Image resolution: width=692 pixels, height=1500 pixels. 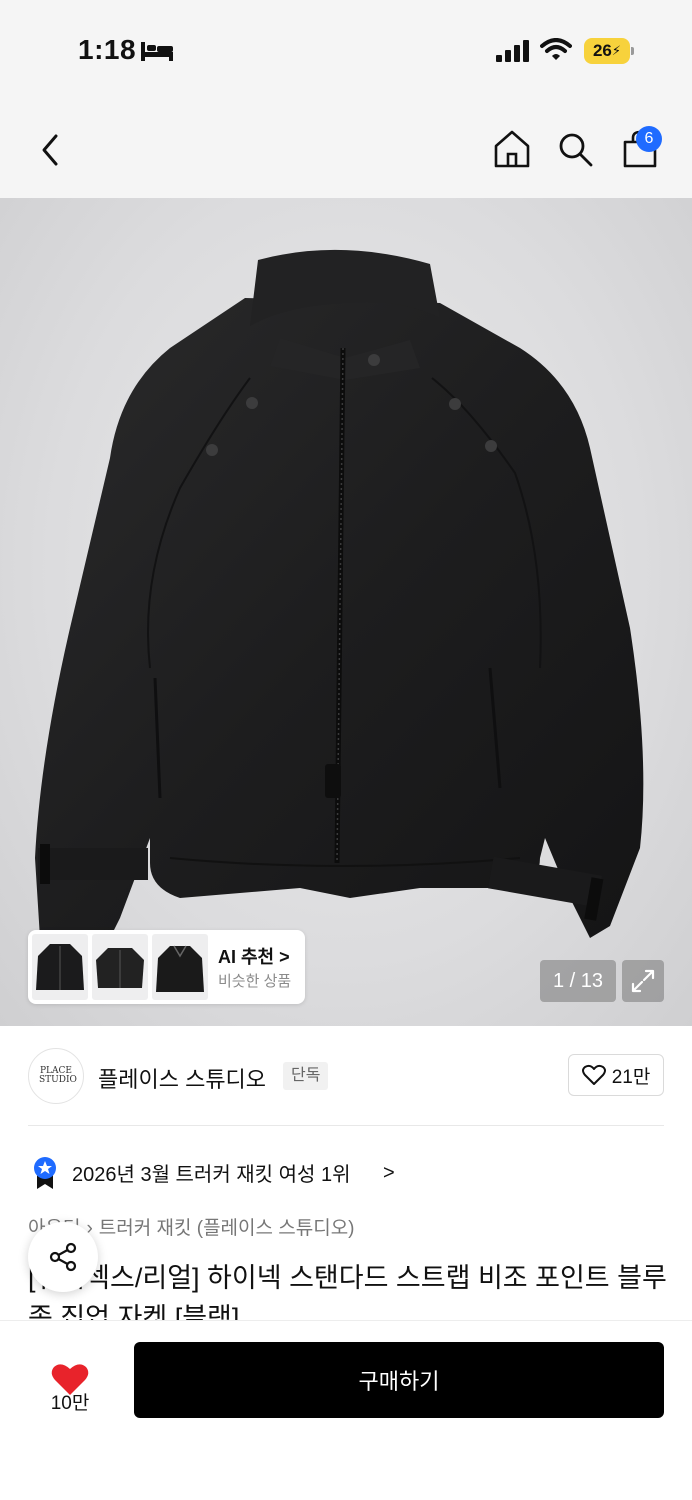 I want to click on home-icon, so click(x=512, y=149).